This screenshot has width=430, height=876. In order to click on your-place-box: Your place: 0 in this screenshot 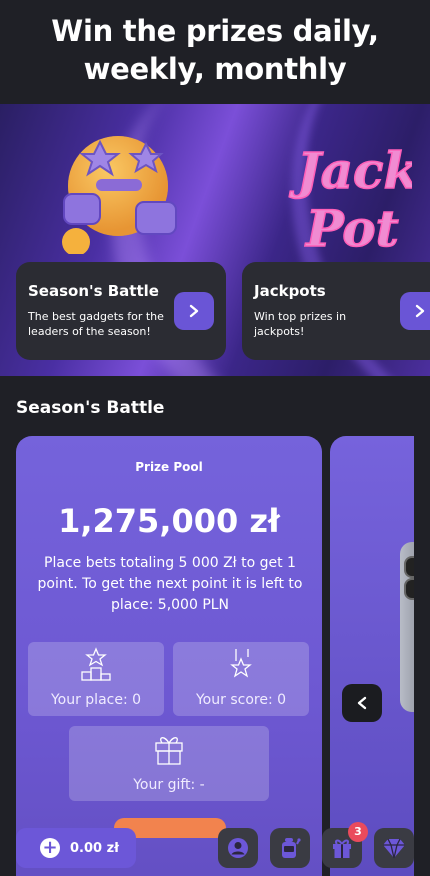, I will do `click(96, 679)`.